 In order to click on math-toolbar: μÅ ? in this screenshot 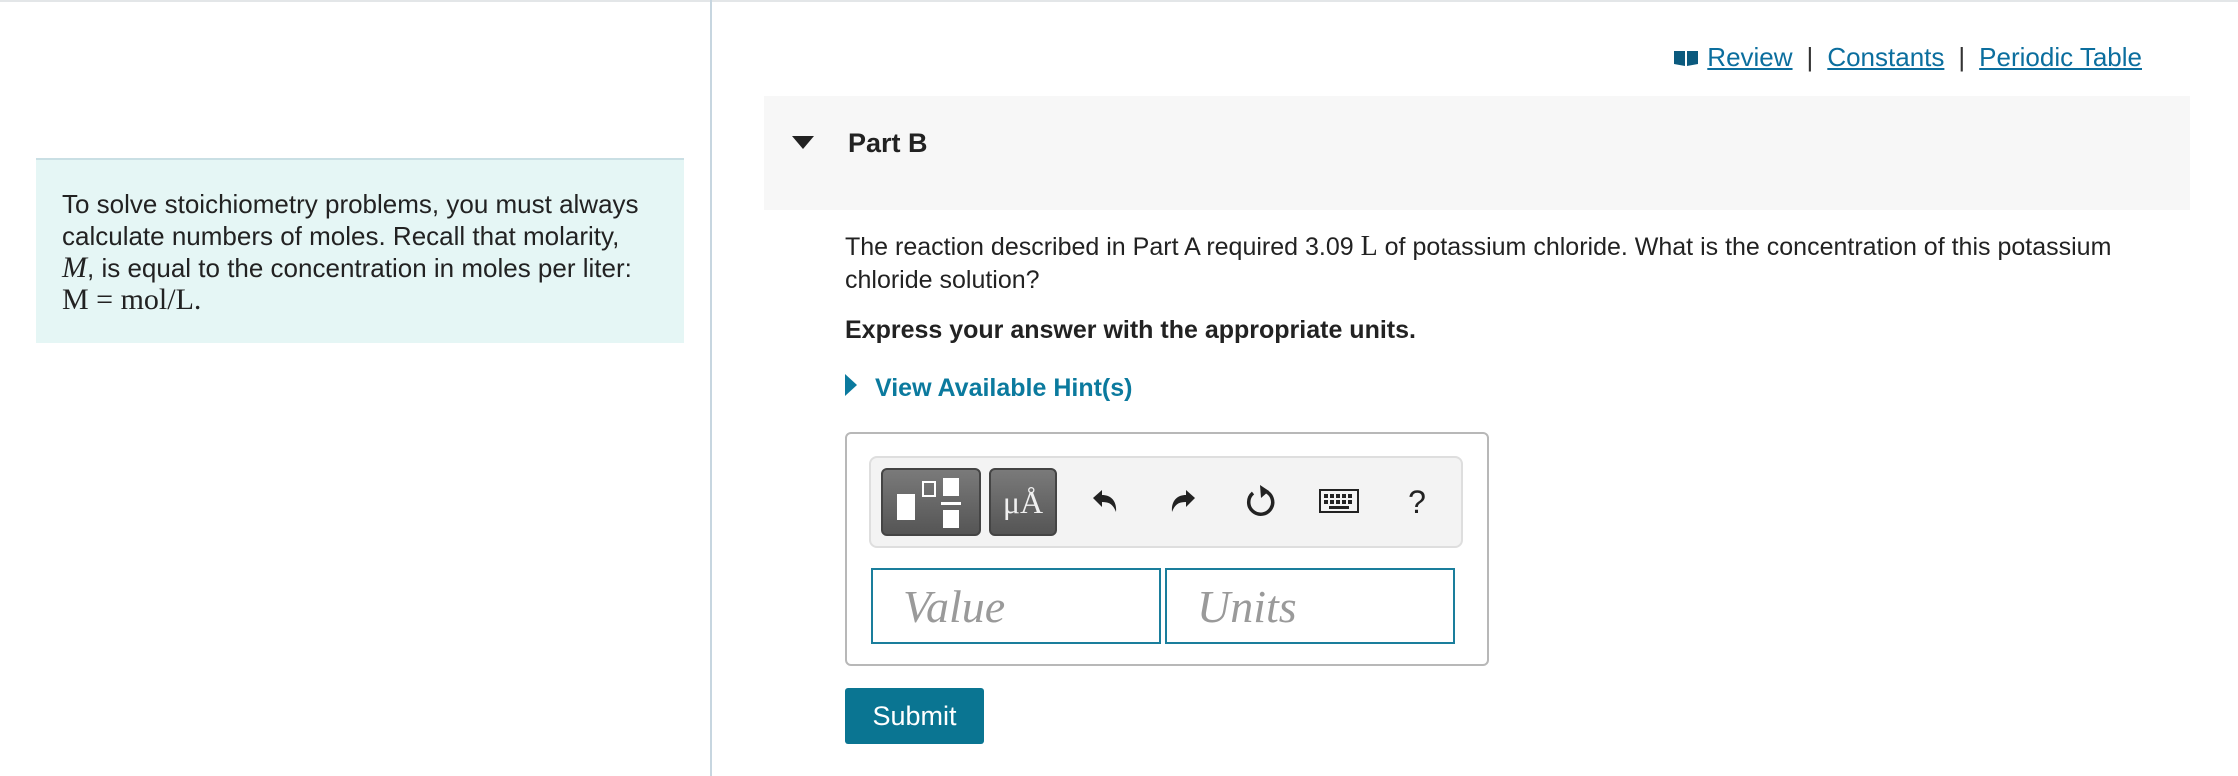, I will do `click(1166, 502)`.